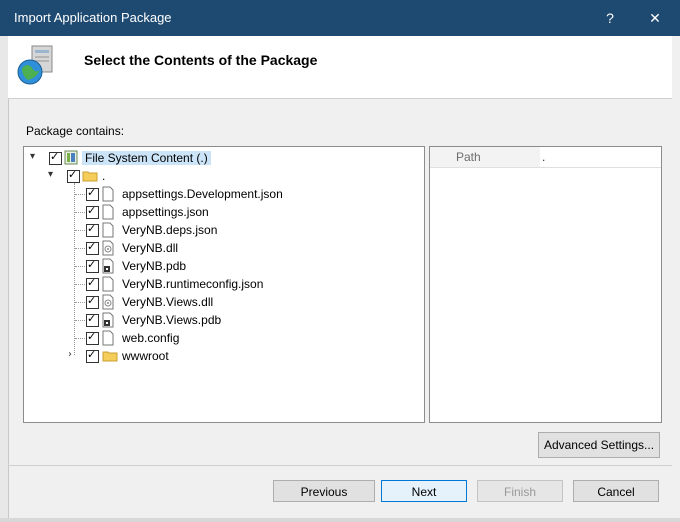 This screenshot has height=522, width=680. What do you see at coordinates (224, 176) in the screenshot?
I see `tree-folder-row: ▾ .` at bounding box center [224, 176].